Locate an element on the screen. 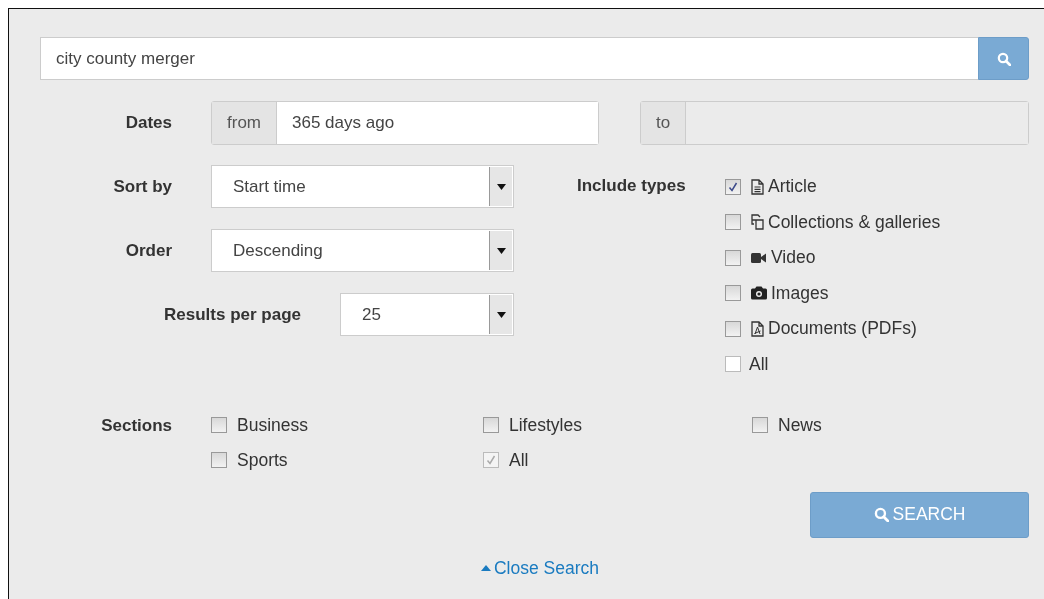  search-field: city county merger is located at coordinates (509, 58).